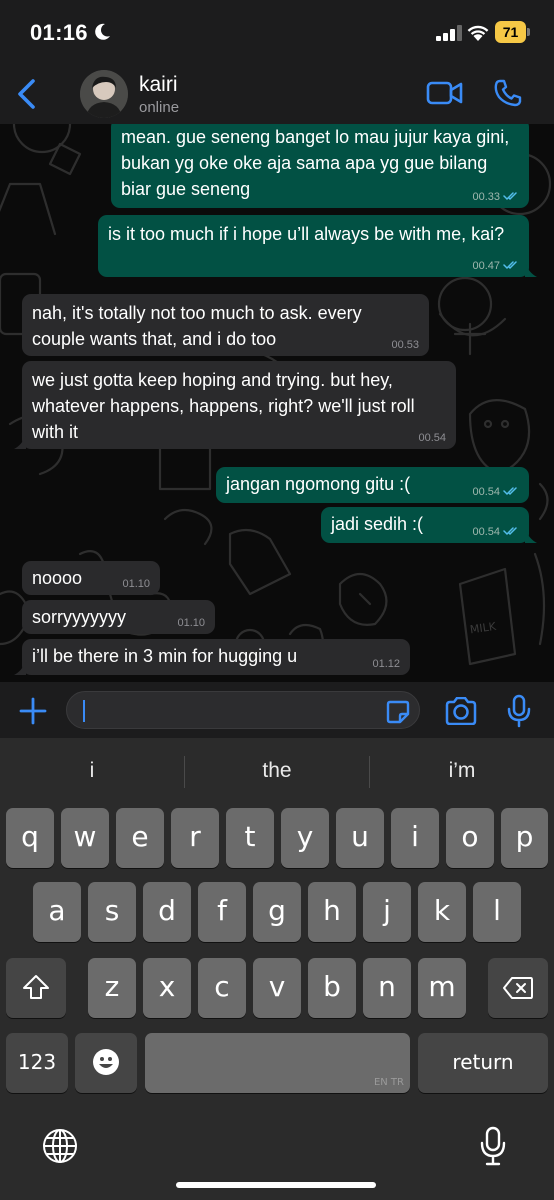 This screenshot has width=554, height=1200. What do you see at coordinates (79, 617) in the screenshot?
I see `message-text: sorryyyyyyy` at bounding box center [79, 617].